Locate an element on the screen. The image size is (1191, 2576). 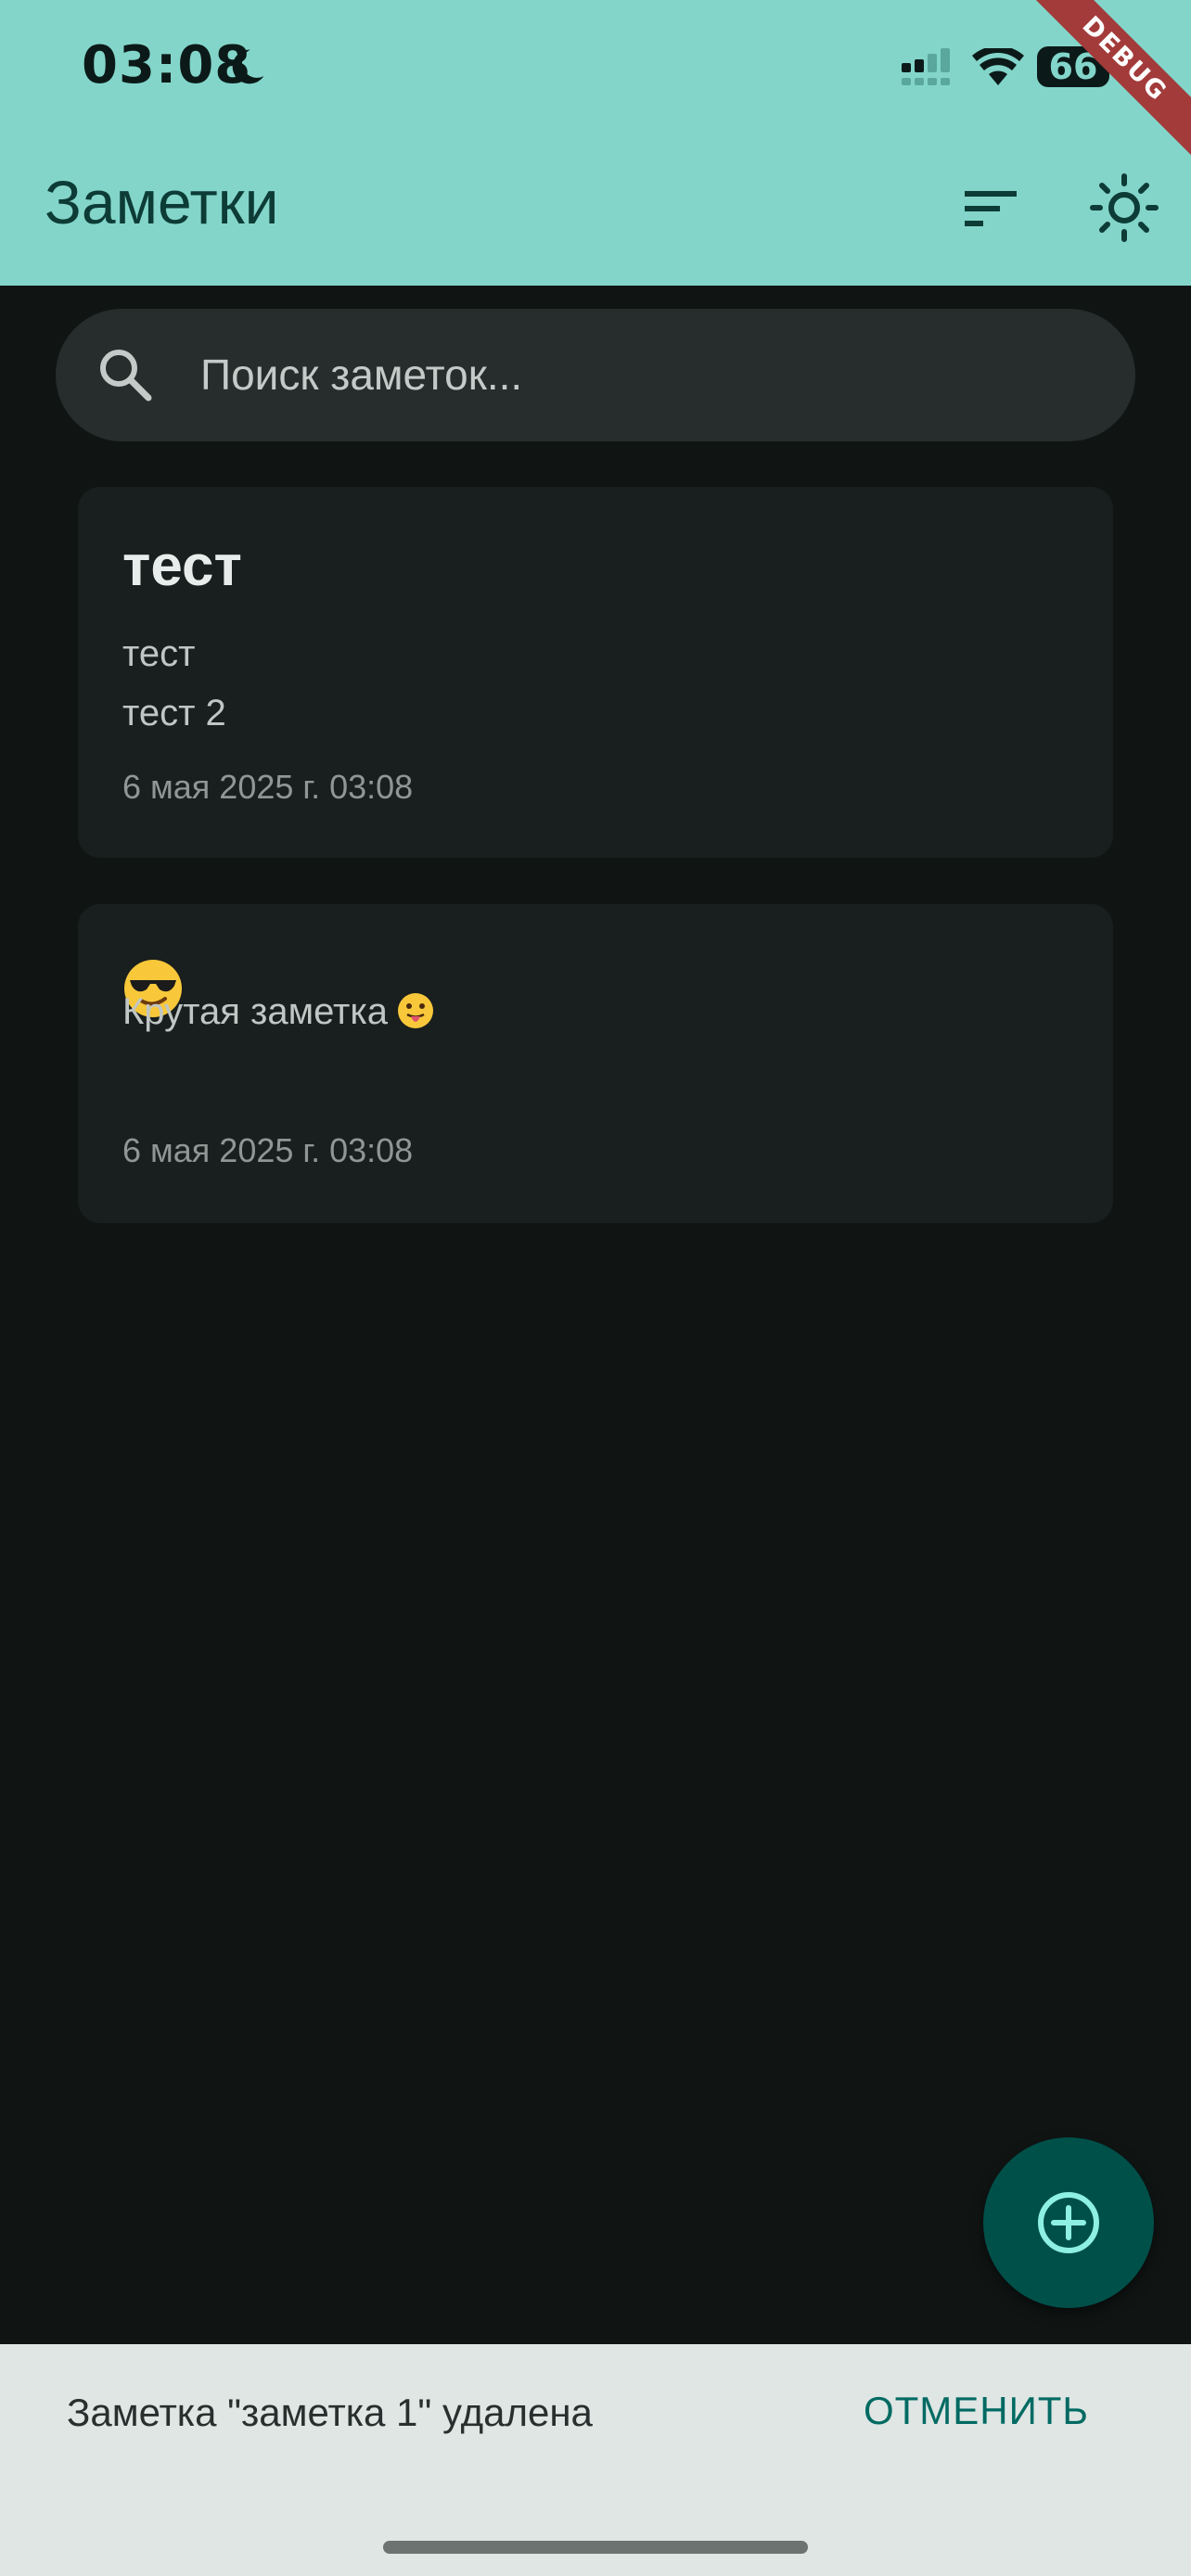
app-bar: 03:08 66 DEBUG Заметки is located at coordinates (595, 143).